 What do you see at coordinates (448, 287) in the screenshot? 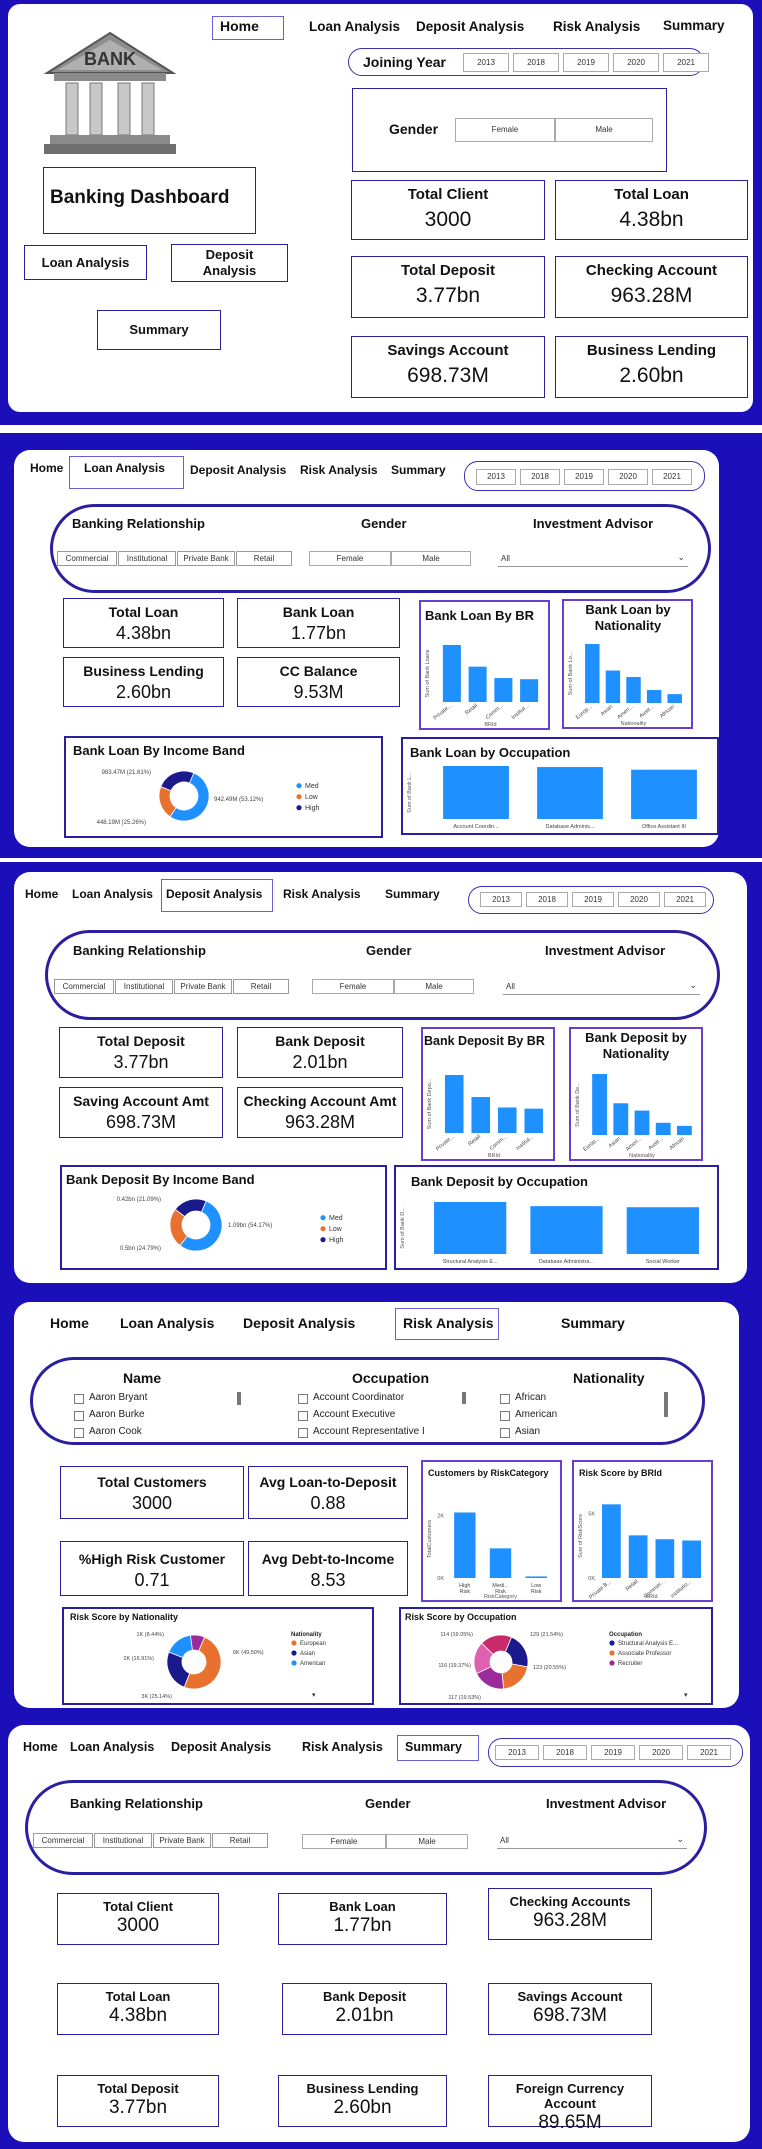
I see `kpi-card-total-deposit: Total Deposit 3.77bn` at bounding box center [448, 287].